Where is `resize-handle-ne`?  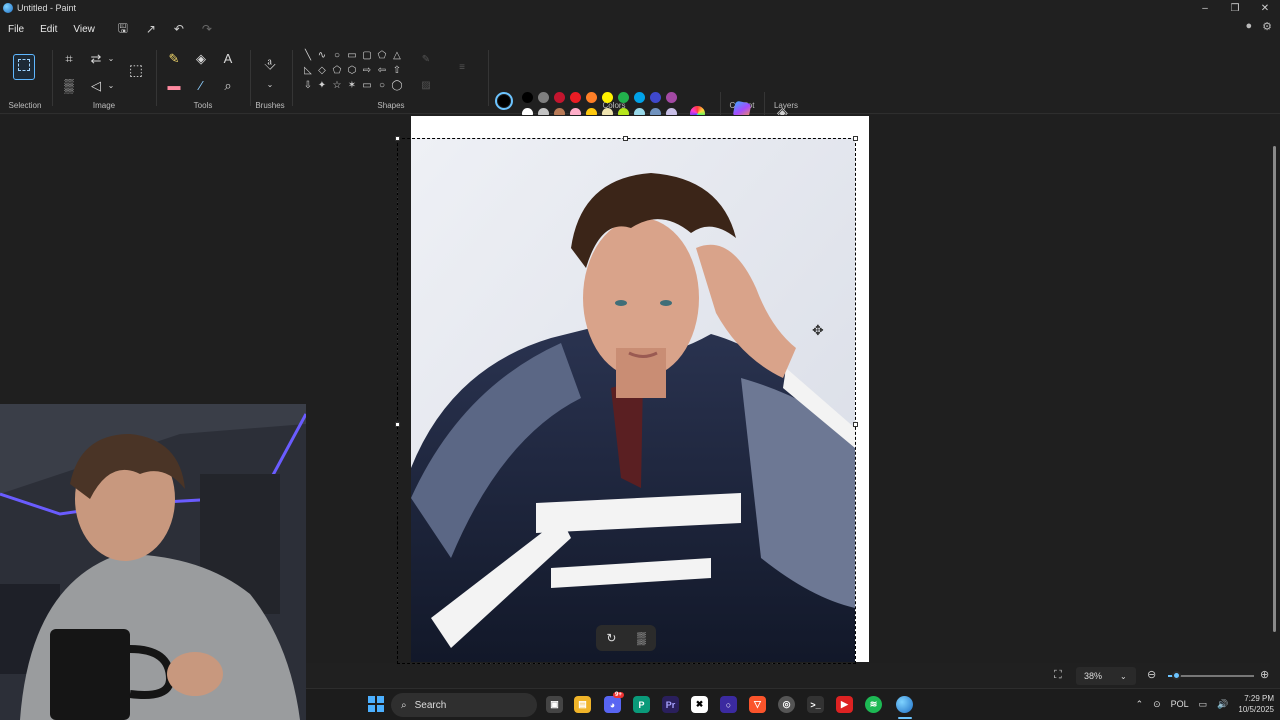
resize-handle-ne is located at coordinates (855, 138).